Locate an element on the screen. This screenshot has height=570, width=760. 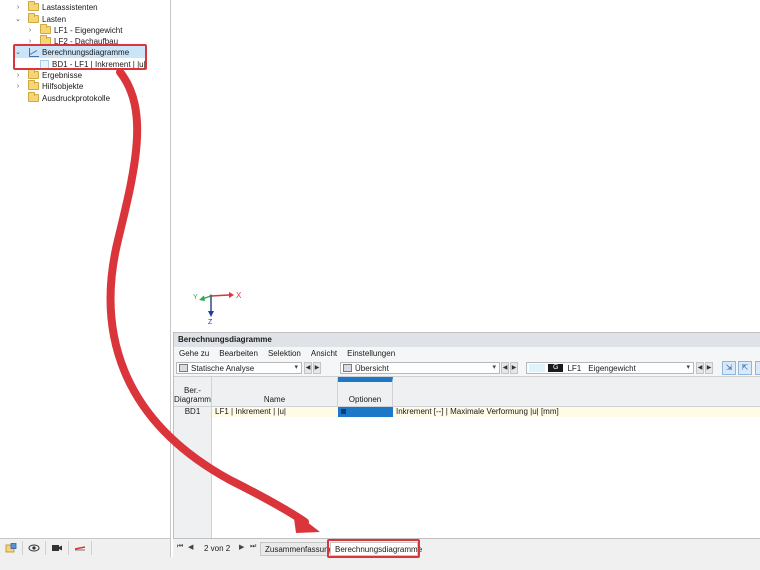
tab-zusammenfassung: Zusammenfassung is located at coordinates (296, 549).